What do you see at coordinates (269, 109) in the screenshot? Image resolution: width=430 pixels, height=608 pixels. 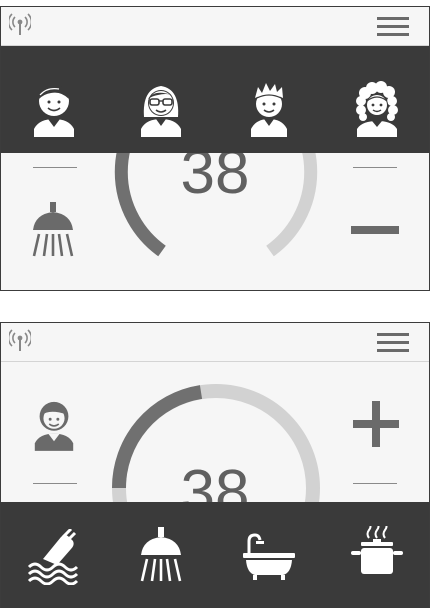 I see `spiky-boy-avatar-icon` at bounding box center [269, 109].